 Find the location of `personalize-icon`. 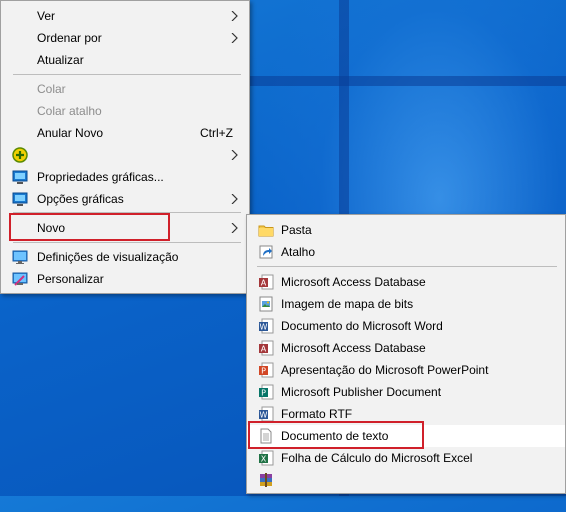

personalize-icon is located at coordinates (20, 279).